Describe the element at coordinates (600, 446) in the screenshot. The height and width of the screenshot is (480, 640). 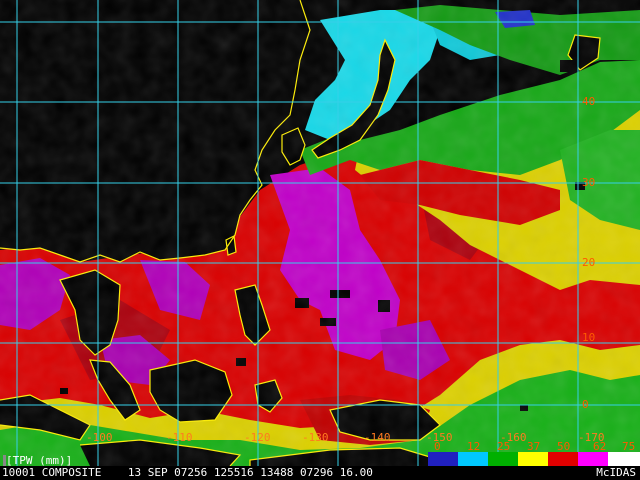
I see `legend-value-62: 62` at that location.